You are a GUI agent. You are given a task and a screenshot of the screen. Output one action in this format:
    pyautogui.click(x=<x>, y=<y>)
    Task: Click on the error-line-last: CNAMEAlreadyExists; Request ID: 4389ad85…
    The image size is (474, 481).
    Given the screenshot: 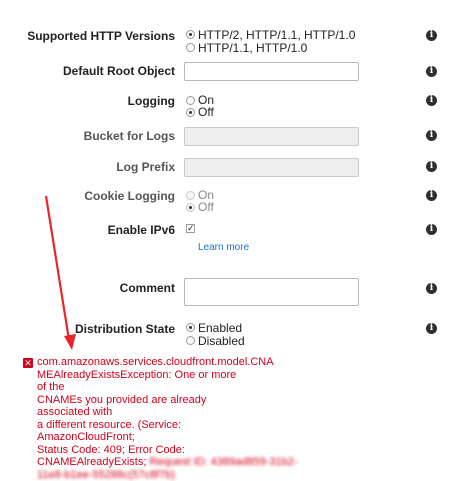 What is the action you would take?
    pyautogui.click(x=137, y=462)
    